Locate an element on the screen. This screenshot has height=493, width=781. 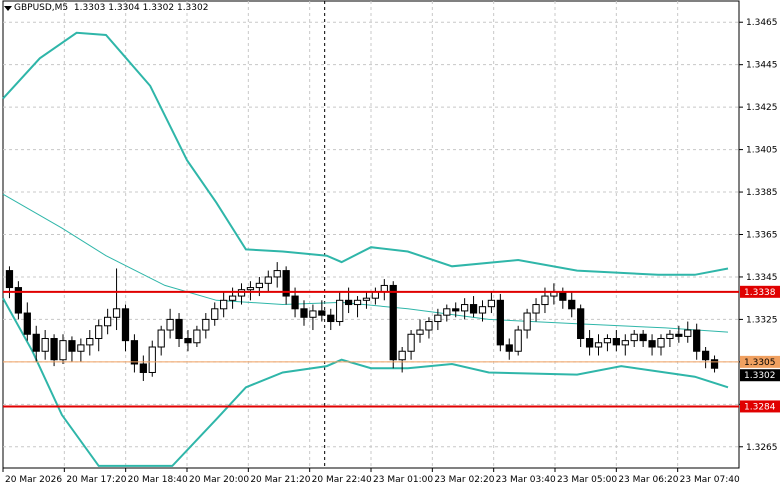
chart-header: GBPUSD,M5 1.3303 1.3304 1.3302 1.3302 is located at coordinates (111, 8).